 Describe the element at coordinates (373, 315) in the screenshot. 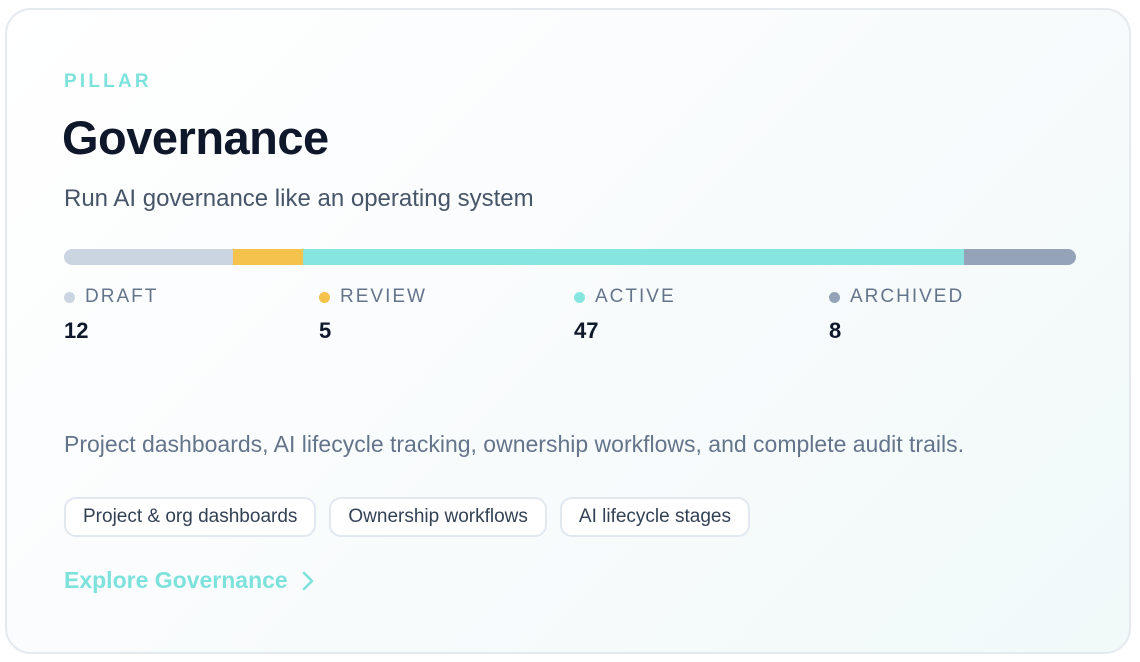

I see `status-stat-review: REVIEW 5` at that location.